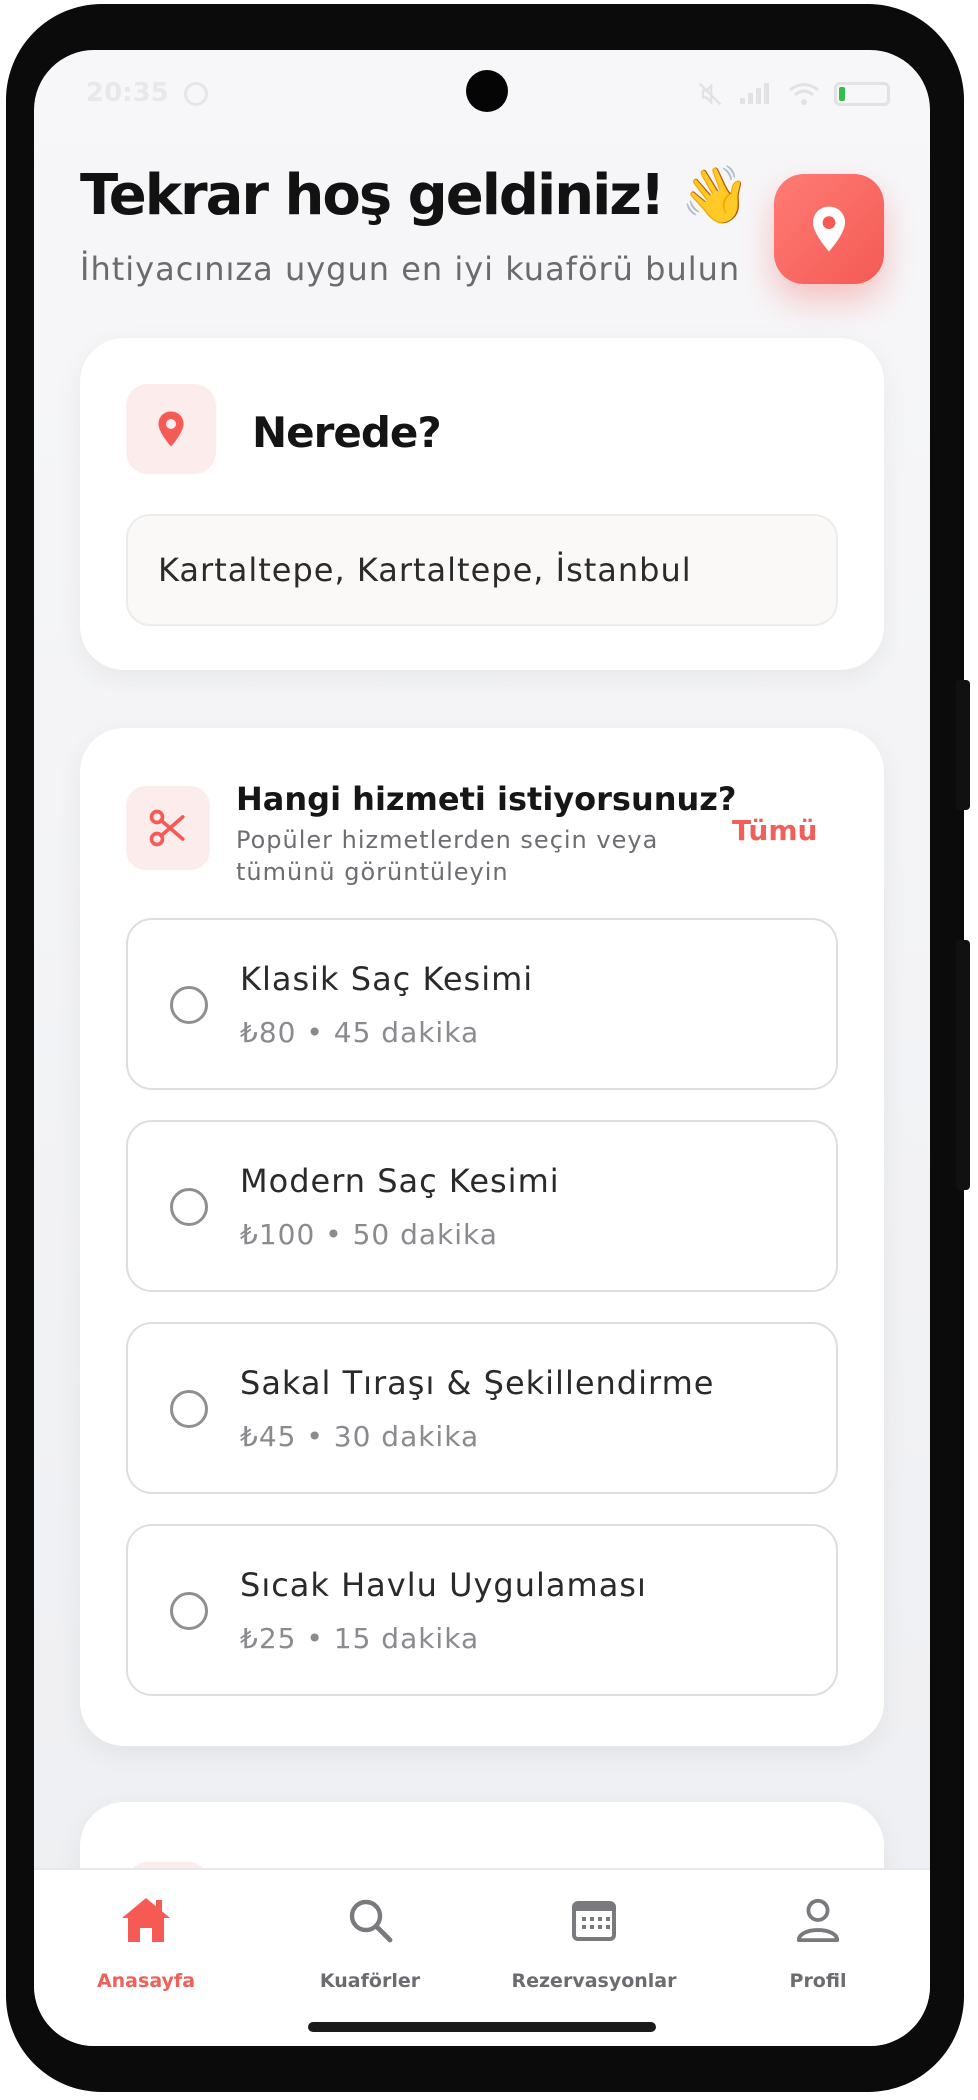 The height and width of the screenshot is (2100, 978). What do you see at coordinates (486, 799) in the screenshot?
I see `service-card-title: Hangi hizmeti istiyorsunuz?` at bounding box center [486, 799].